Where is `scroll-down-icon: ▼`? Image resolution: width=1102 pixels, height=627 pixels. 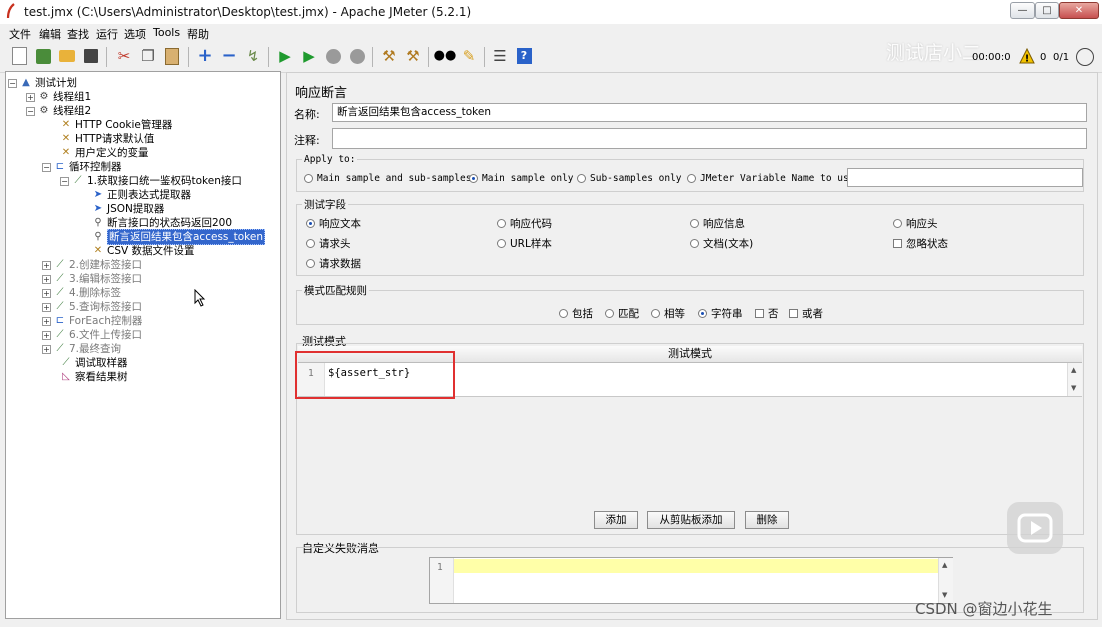 scroll-down-icon: ▼ is located at coordinates (1073, 388).